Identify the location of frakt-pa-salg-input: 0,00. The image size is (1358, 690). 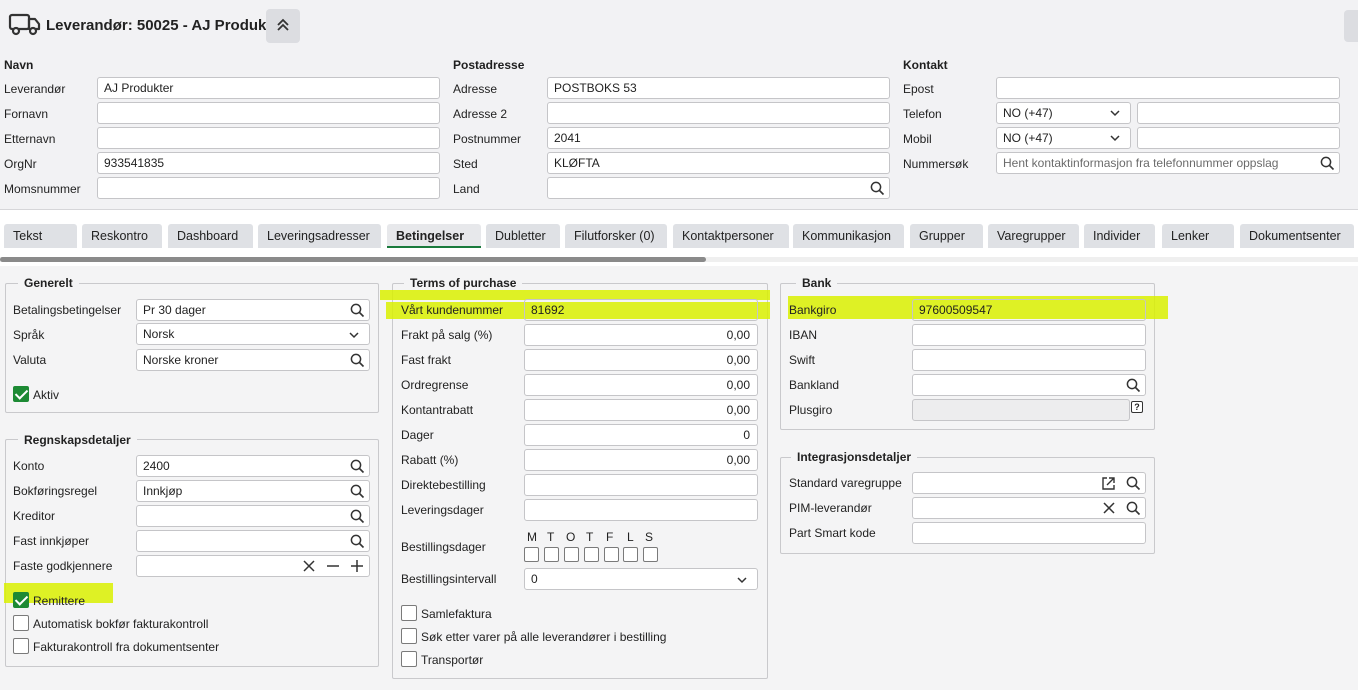
(641, 335).